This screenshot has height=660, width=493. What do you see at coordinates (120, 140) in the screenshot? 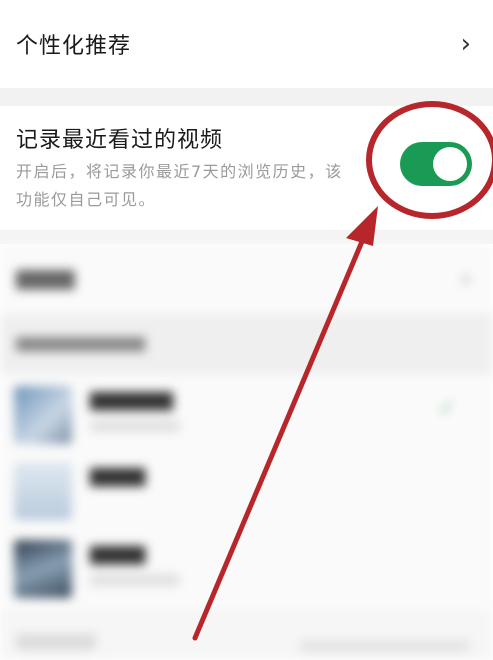
I see `record-history-title: 记录最近看过的视频` at bounding box center [120, 140].